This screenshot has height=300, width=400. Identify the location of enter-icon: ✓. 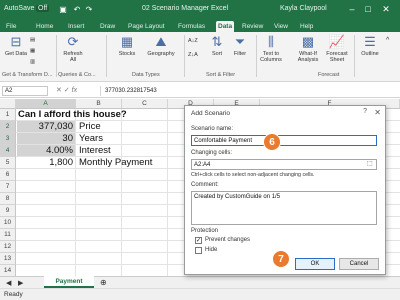
(67, 90).